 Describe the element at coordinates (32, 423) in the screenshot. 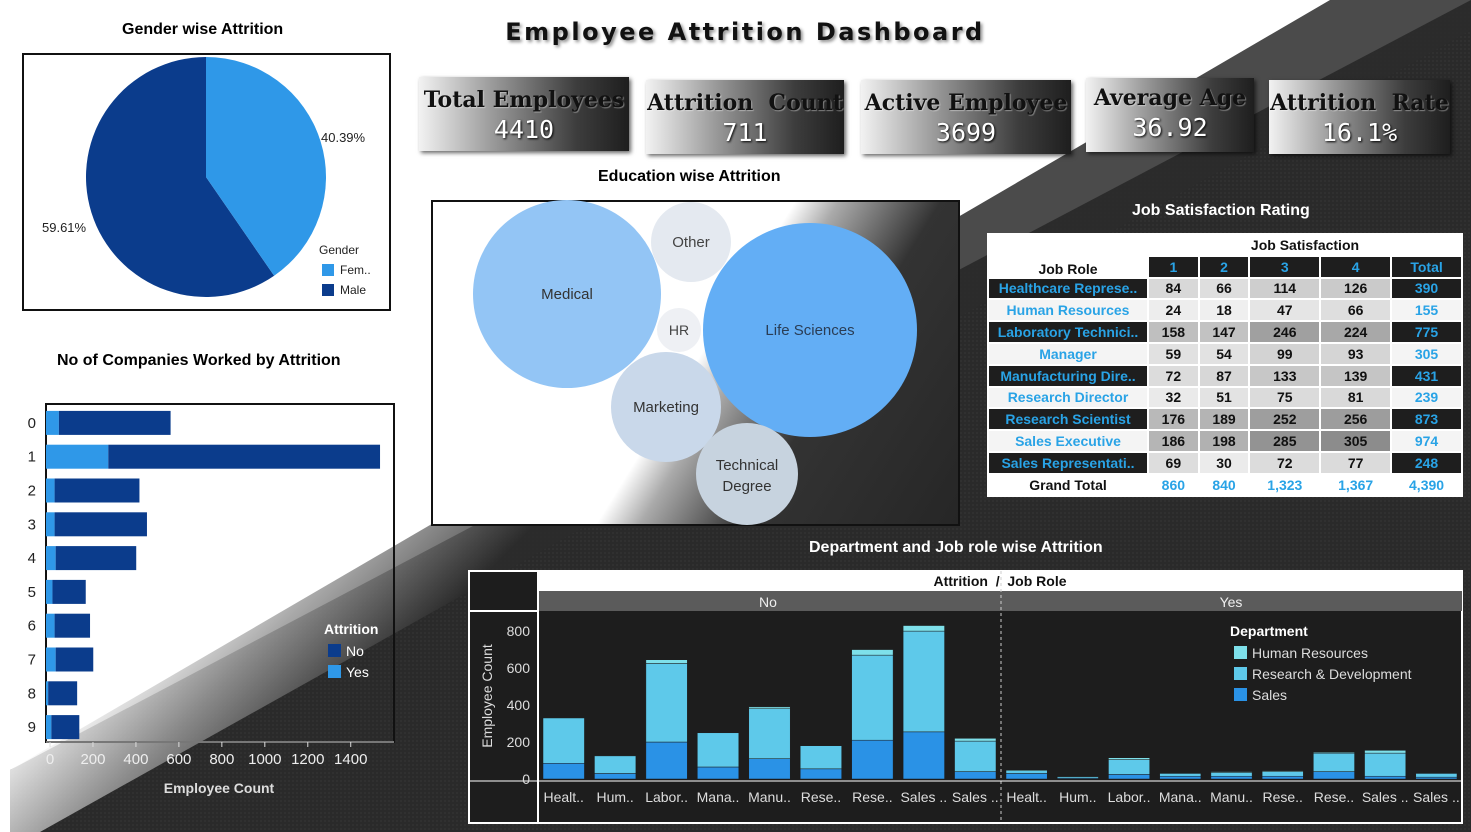

I see `y-tick-label: 0` at that location.